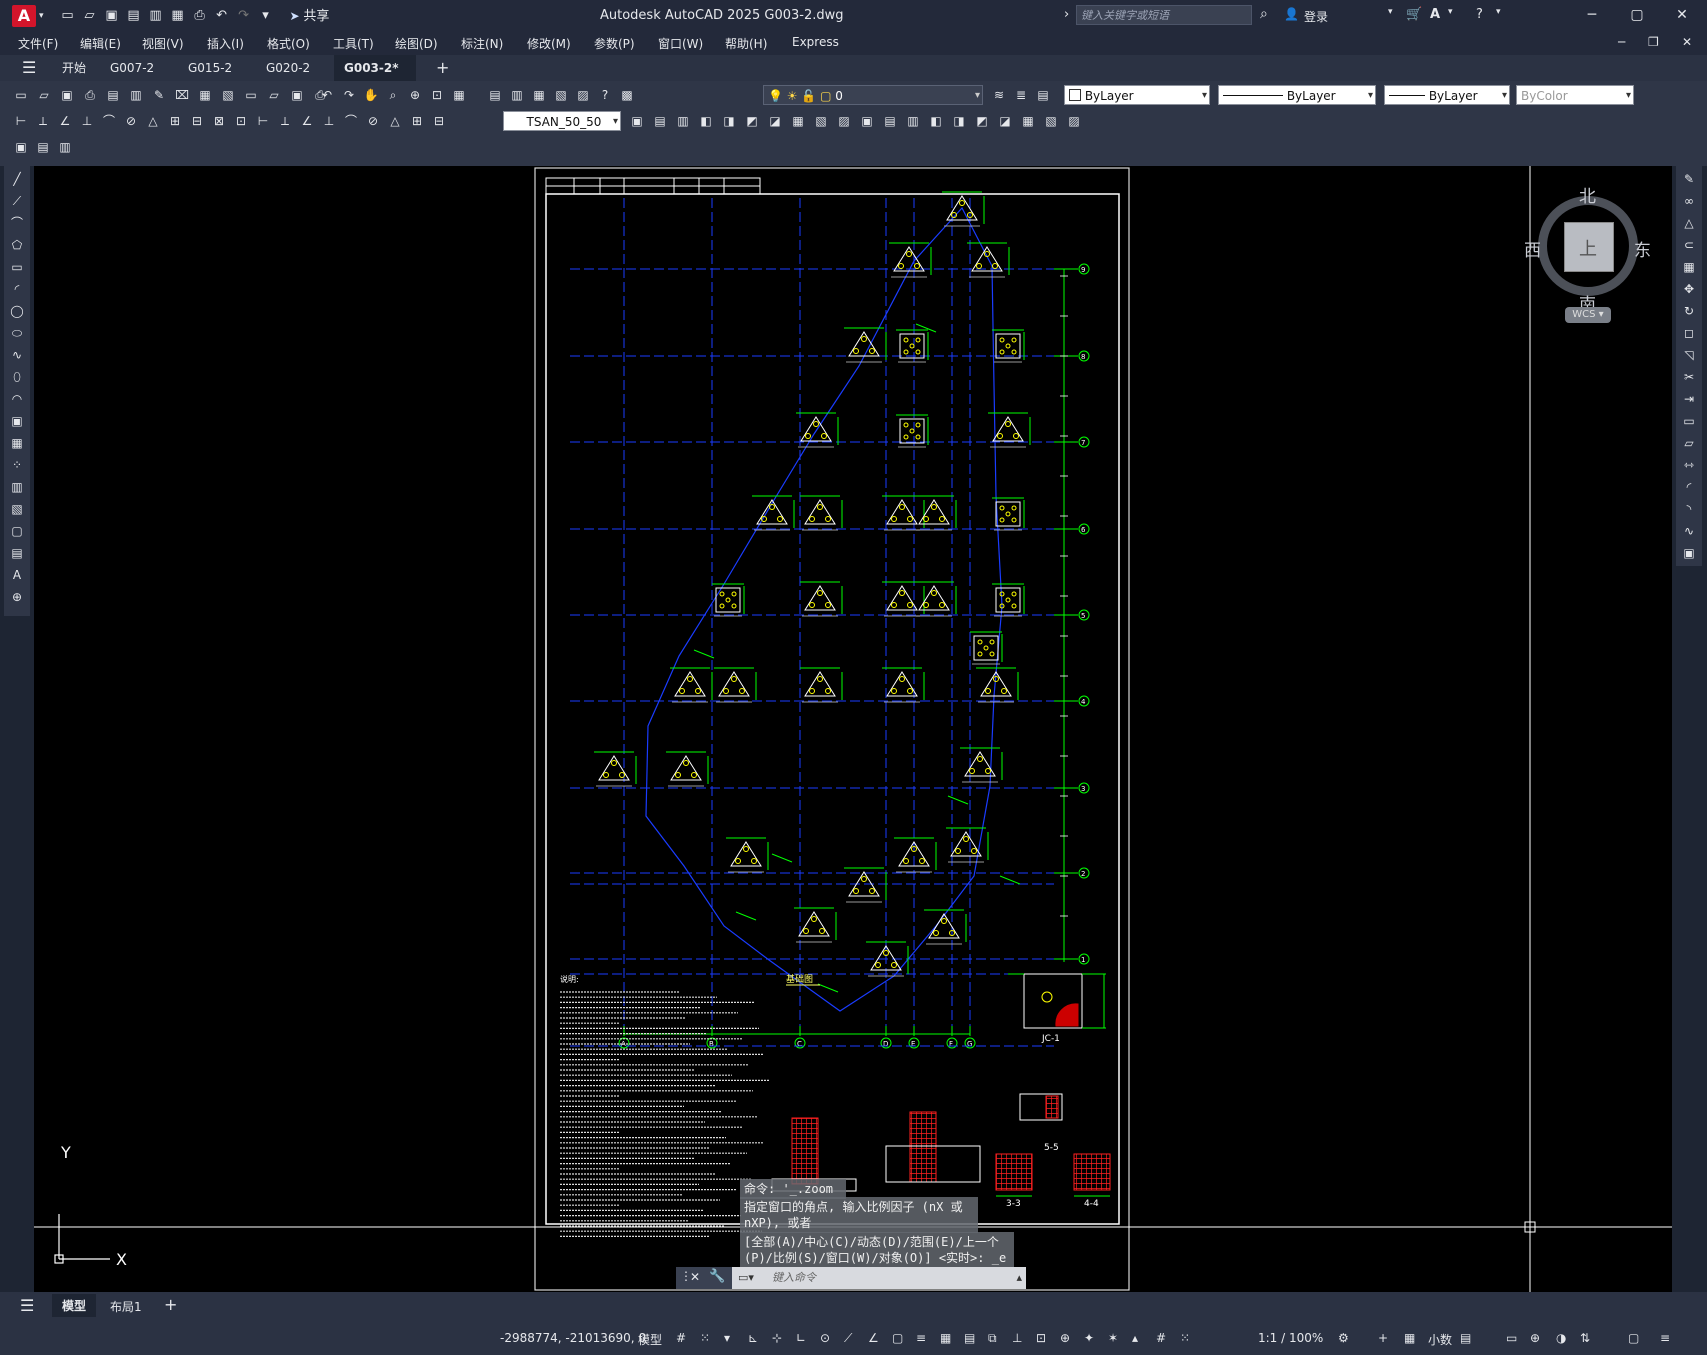 The width and height of the screenshot is (1707, 1355). What do you see at coordinates (729, 121) in the screenshot?
I see `solid-tool-5-icon: ◨` at bounding box center [729, 121].